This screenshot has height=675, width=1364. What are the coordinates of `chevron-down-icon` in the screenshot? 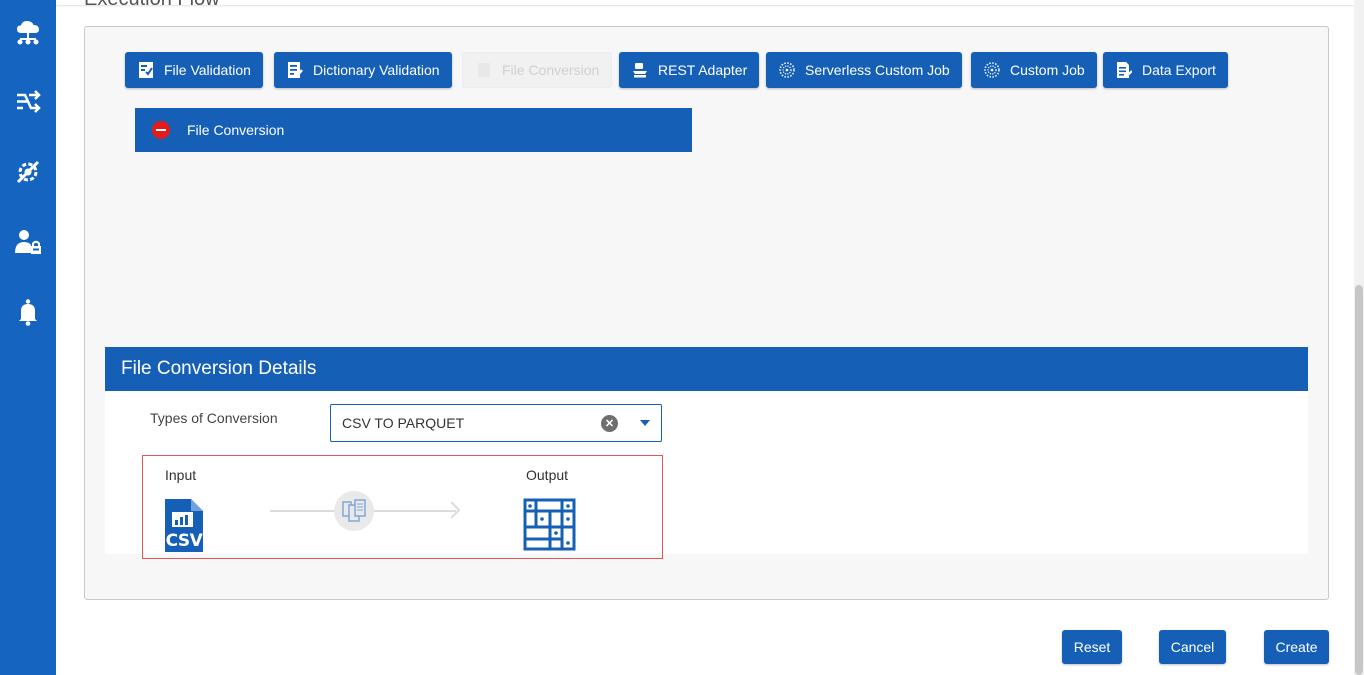 It's located at (645, 423).